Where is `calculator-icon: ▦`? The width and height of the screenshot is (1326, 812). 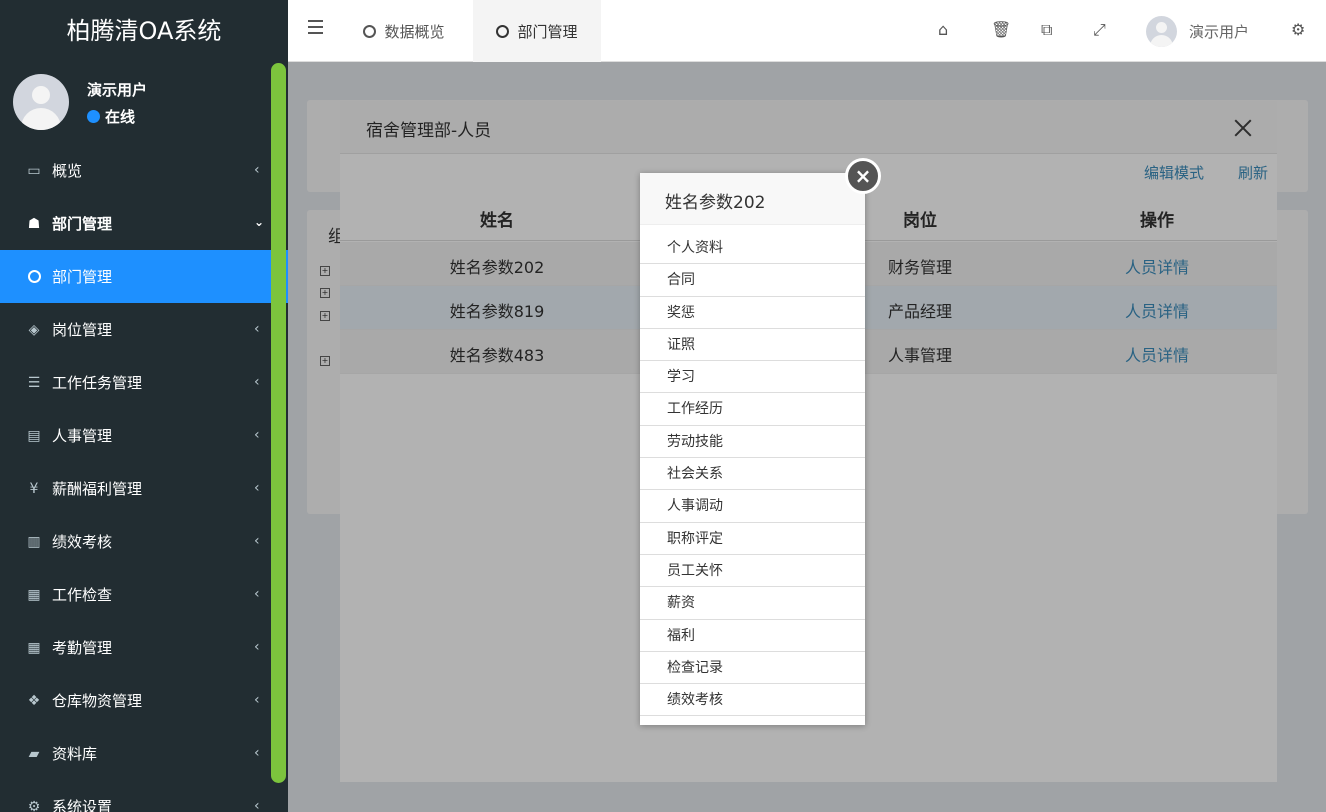
calculator-icon: ▦ is located at coordinates (34, 594).